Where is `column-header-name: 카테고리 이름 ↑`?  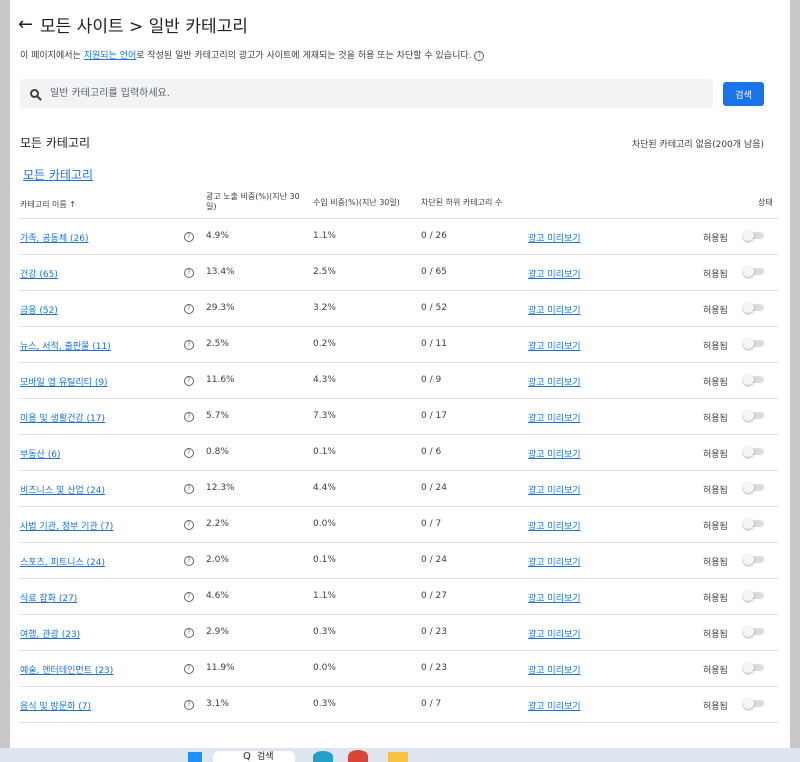
column-header-name: 카테고리 이름 ↑ is located at coordinates (48, 204).